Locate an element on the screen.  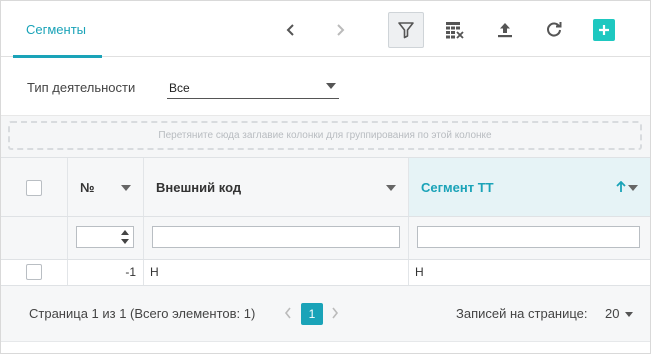
add-button is located at coordinates (604, 30).